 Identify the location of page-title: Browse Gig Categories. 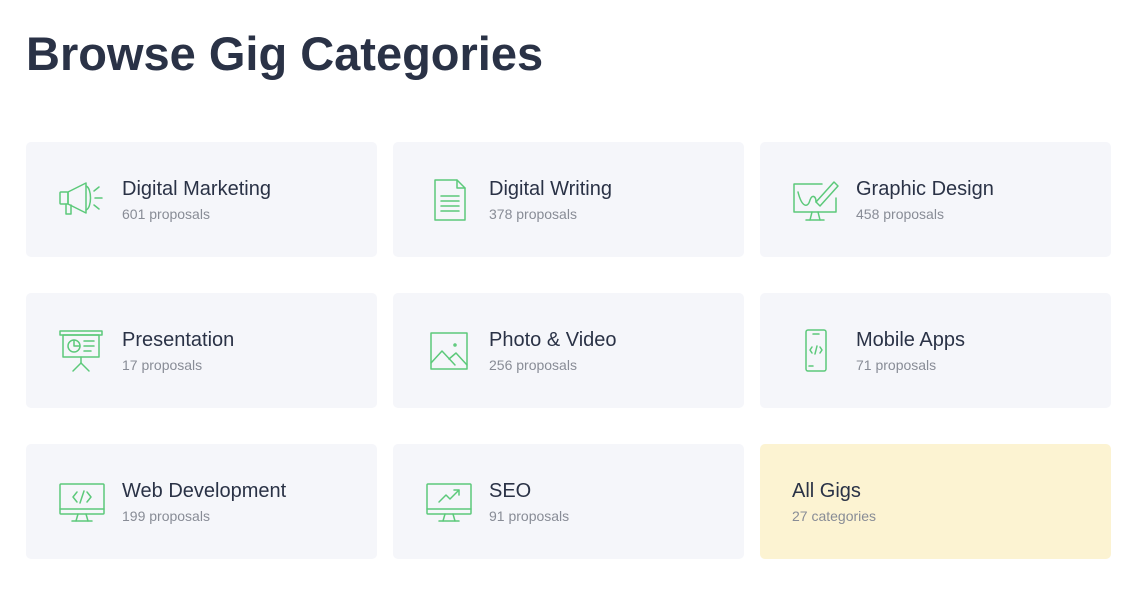
(285, 53).